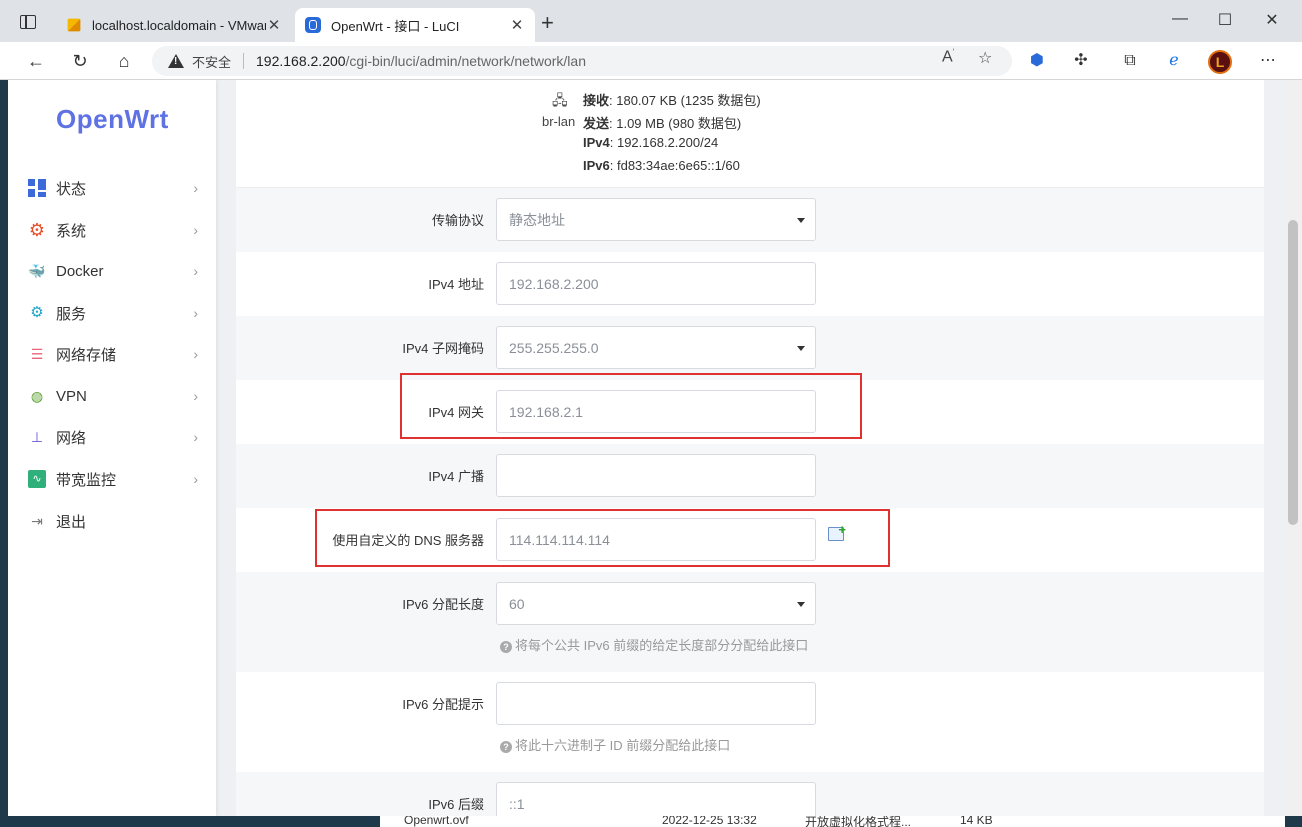  Describe the element at coordinates (465, 61) in the screenshot. I see `url-path: /cgi-bin/luci/admin/network/network/lan` at that location.